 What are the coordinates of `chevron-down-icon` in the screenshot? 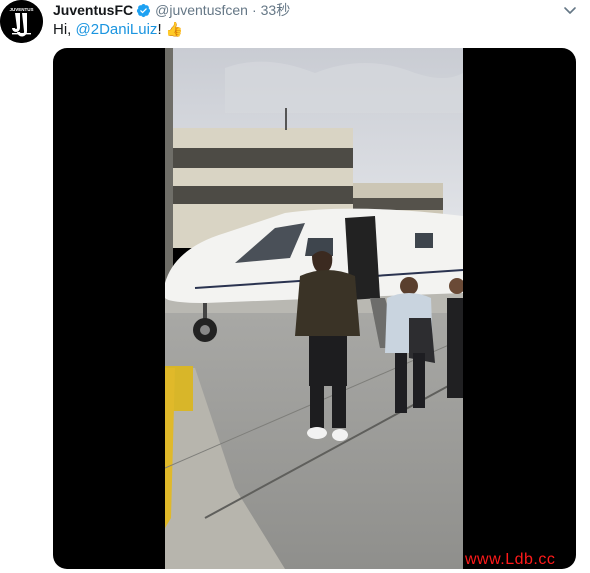 It's located at (570, 10).